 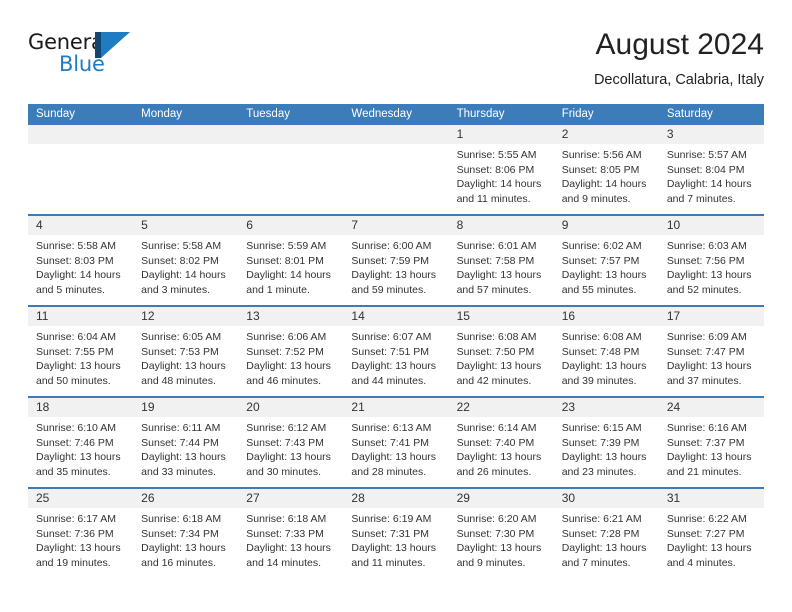 What do you see at coordinates (178, 562) in the screenshot?
I see `day-detail-line: and 16 minutes.` at bounding box center [178, 562].